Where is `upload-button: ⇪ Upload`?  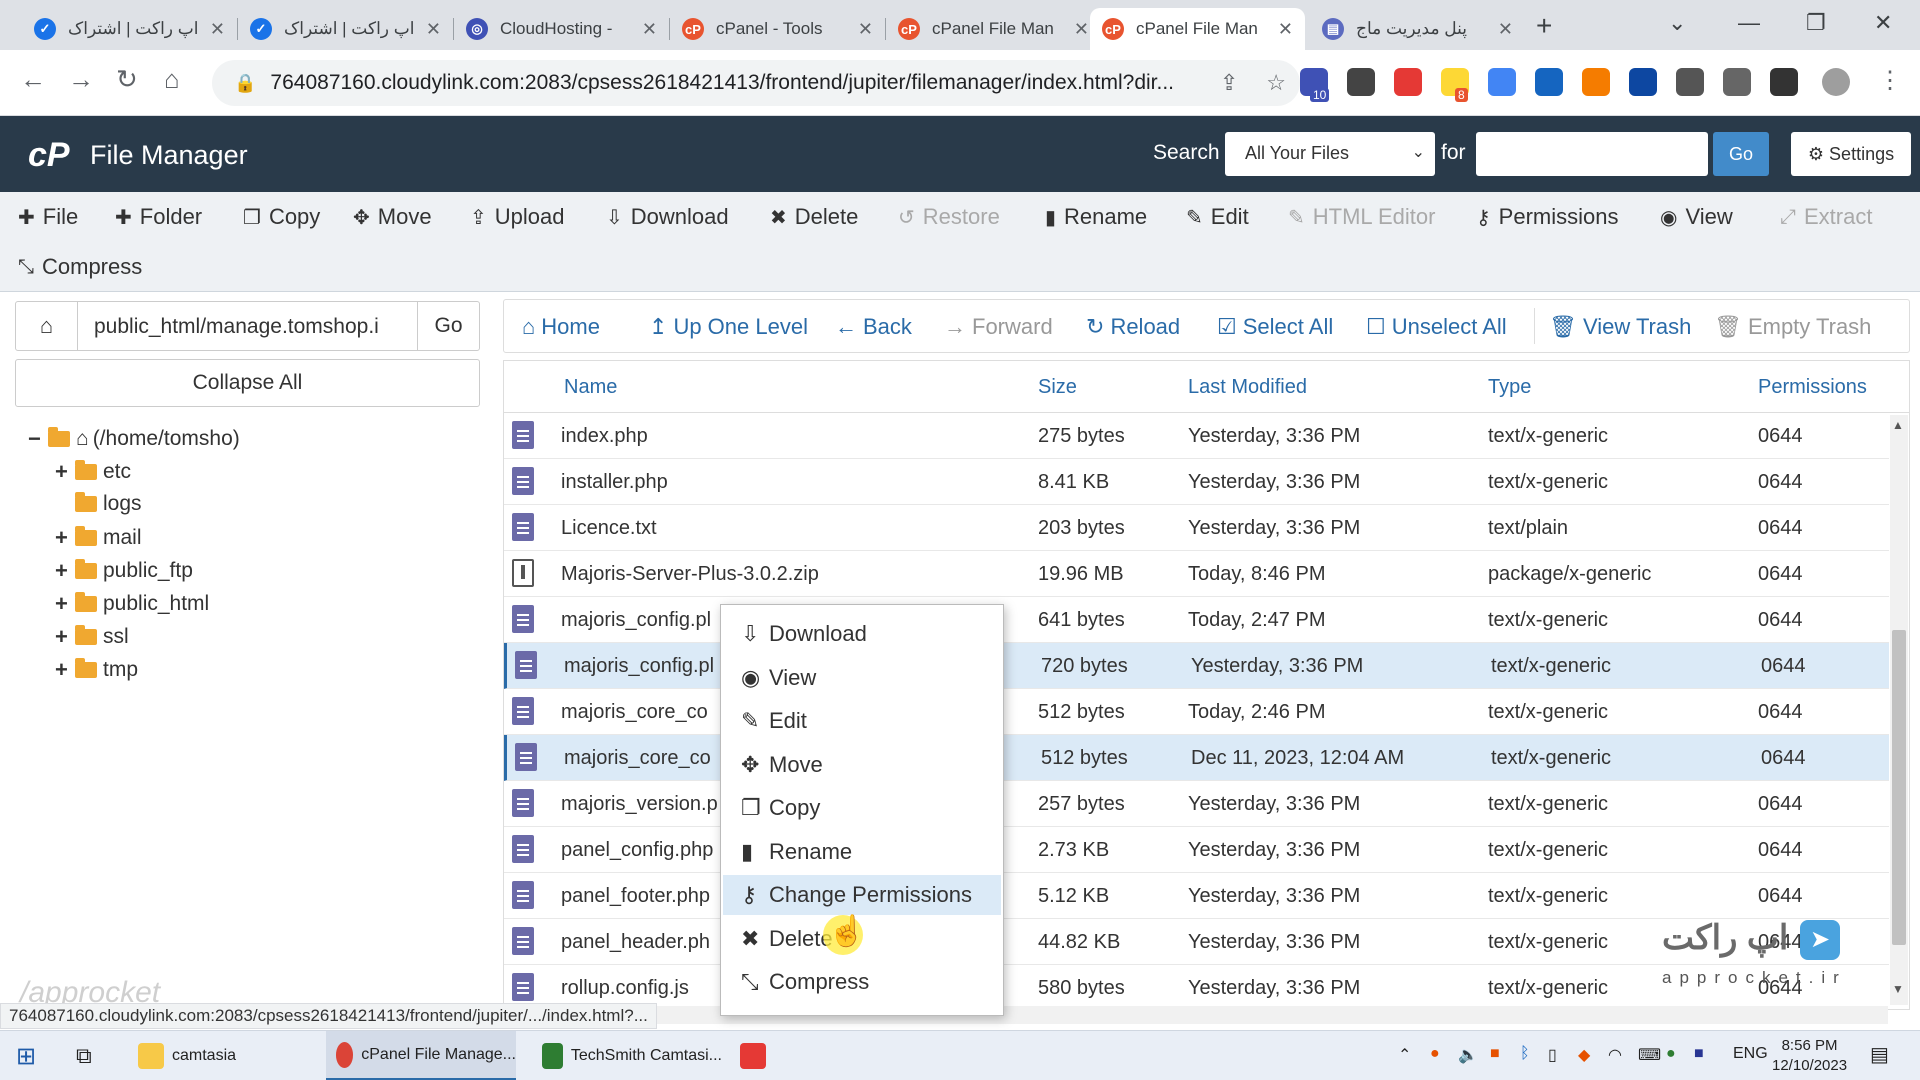
upload-button: ⇪ Upload is located at coordinates (517, 217).